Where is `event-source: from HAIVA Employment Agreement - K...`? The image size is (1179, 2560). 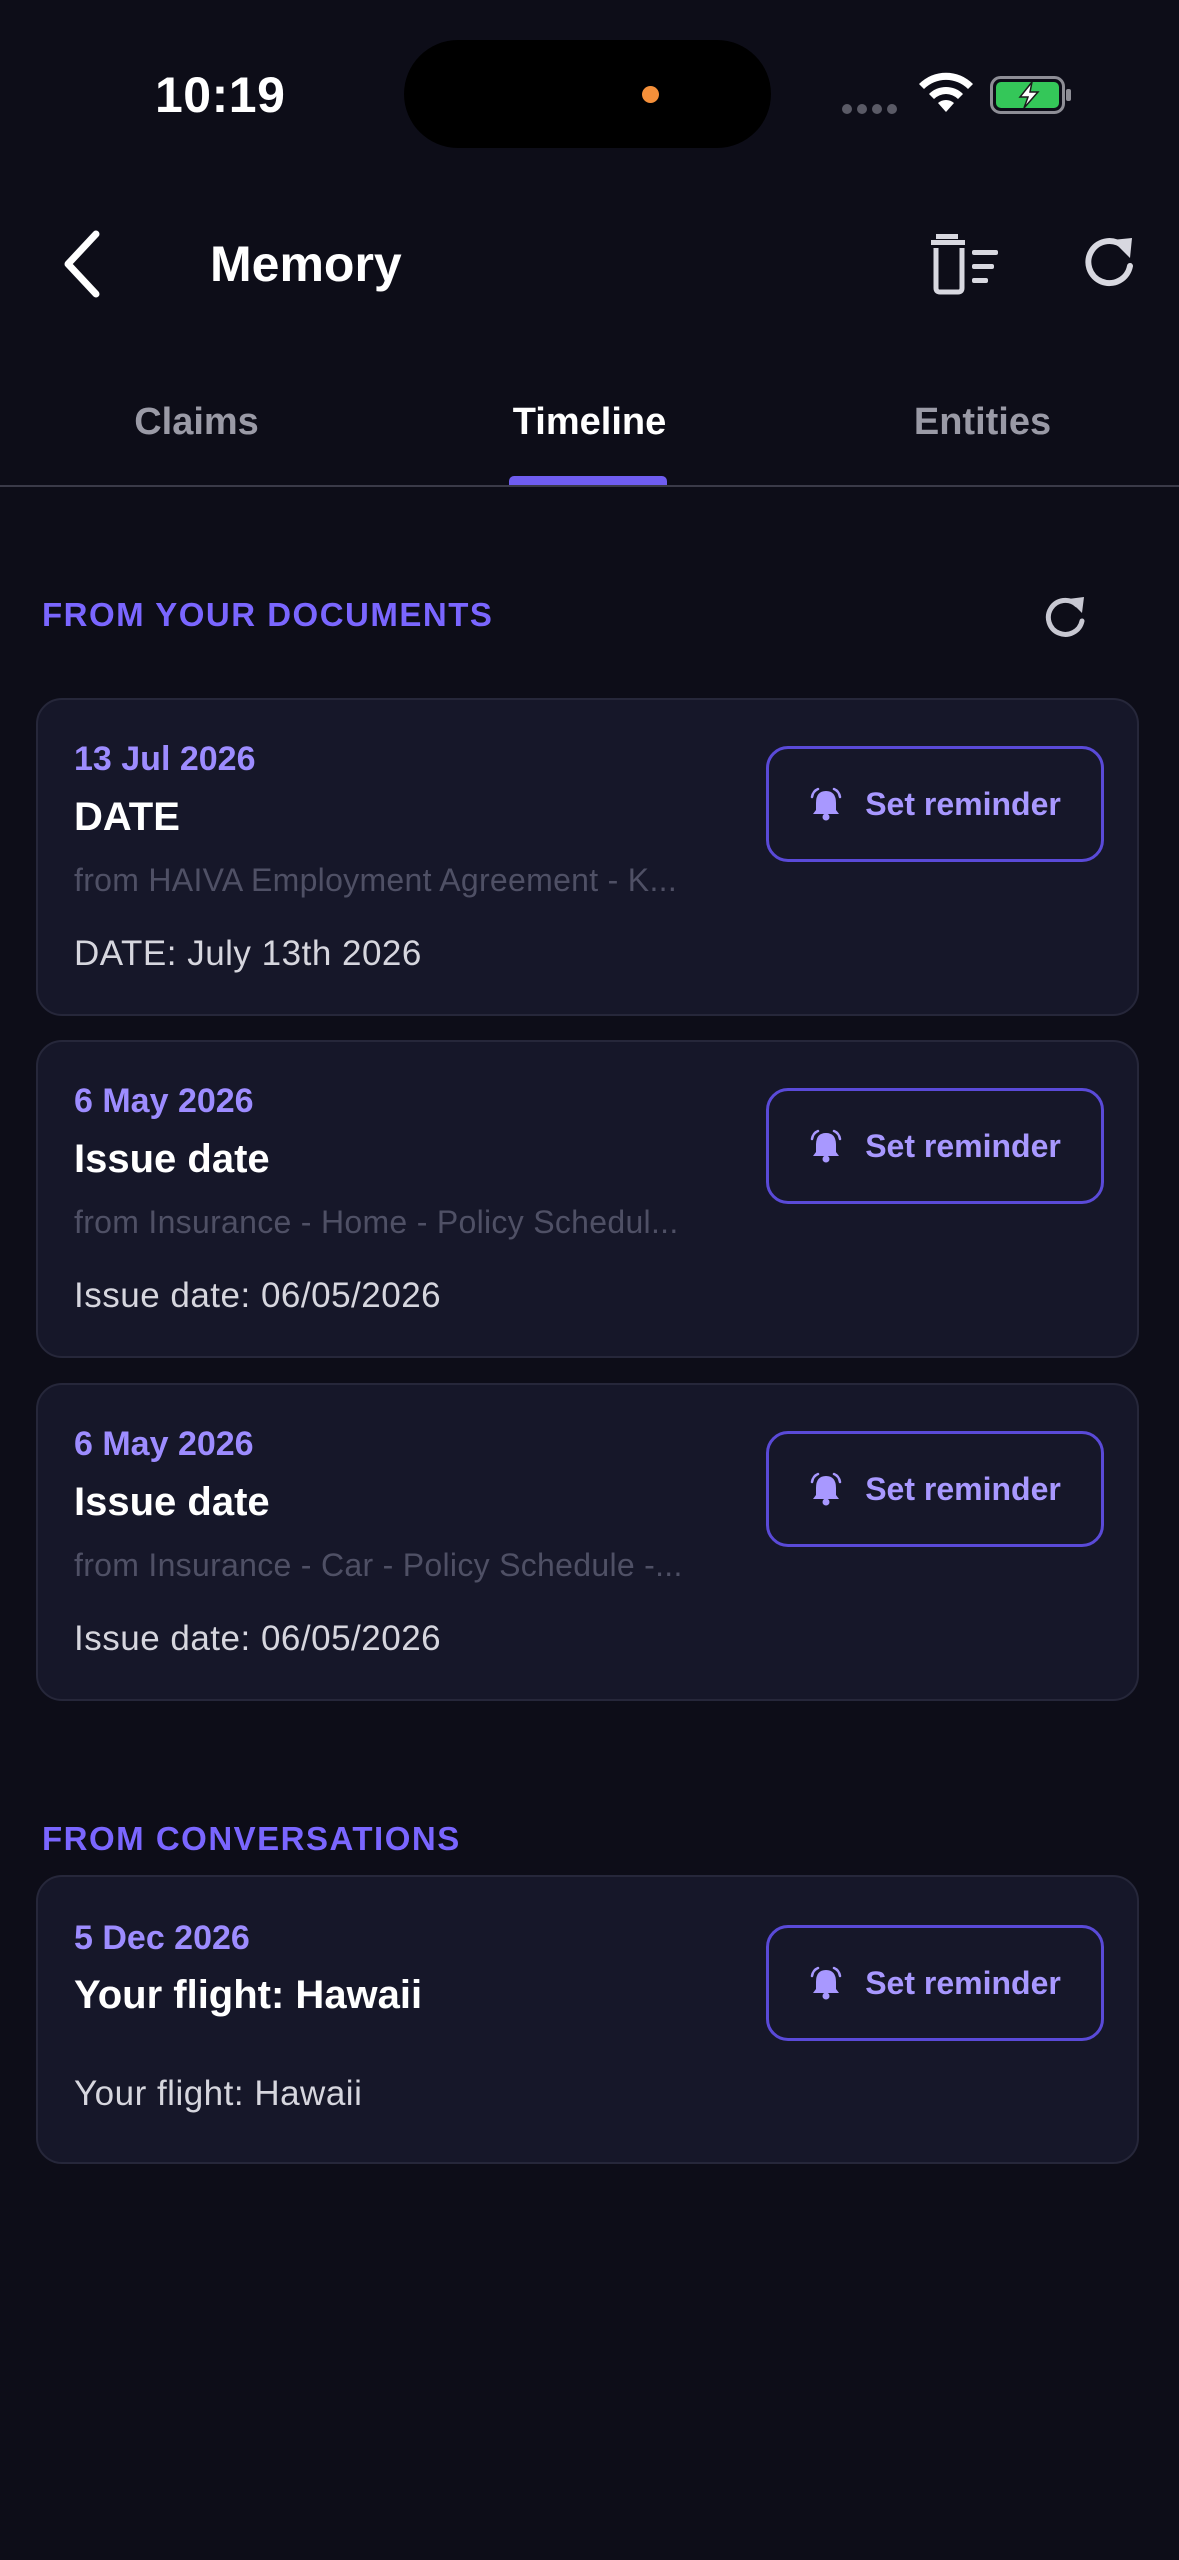 event-source: from HAIVA Employment Agreement - K... is located at coordinates (376, 880).